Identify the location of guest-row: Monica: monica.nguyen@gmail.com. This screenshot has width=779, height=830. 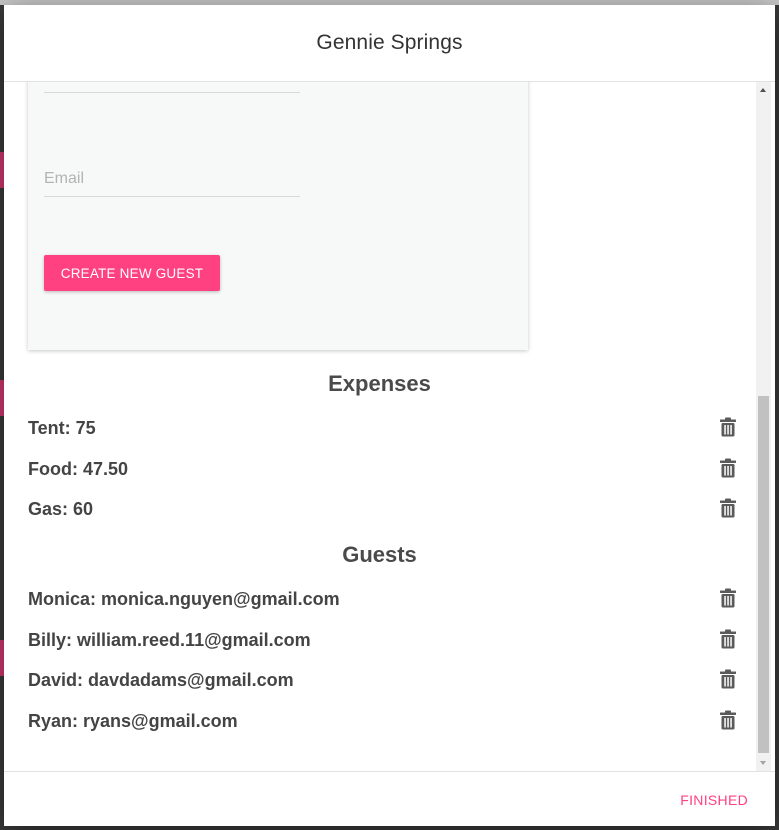
(384, 601).